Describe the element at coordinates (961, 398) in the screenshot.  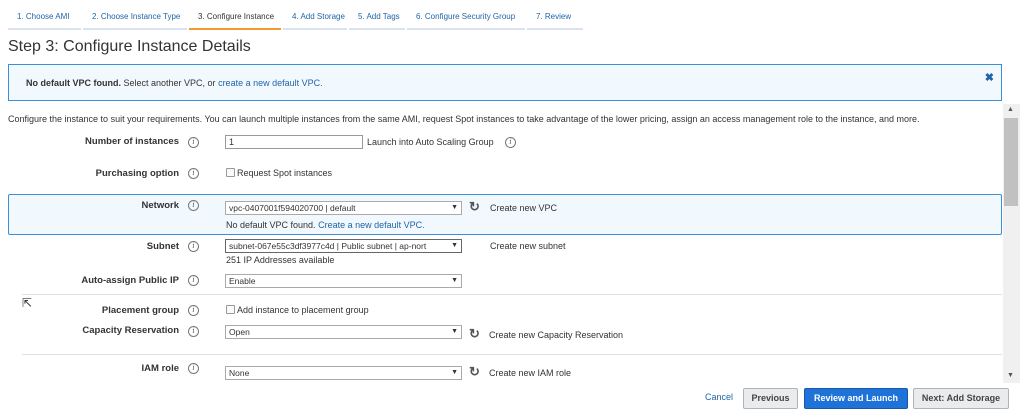
I see `next-add-storage-button: Next: Add Storage` at that location.